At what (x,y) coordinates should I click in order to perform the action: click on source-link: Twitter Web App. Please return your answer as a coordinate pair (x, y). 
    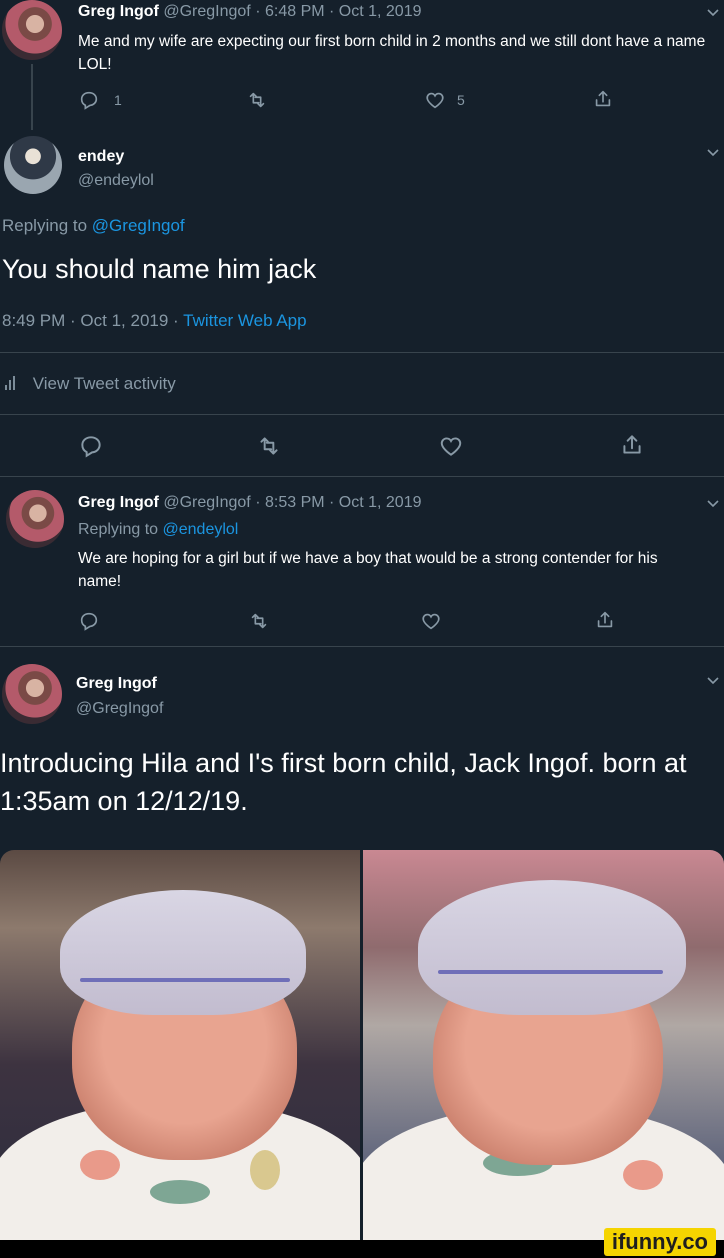
    Looking at the image, I should click on (244, 320).